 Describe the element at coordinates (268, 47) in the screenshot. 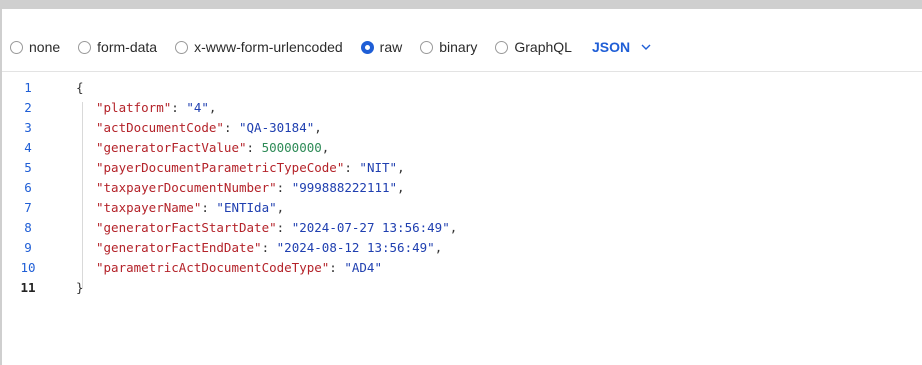

I see `body-type-urlencoded-label: x-www-form-urlencoded` at that location.